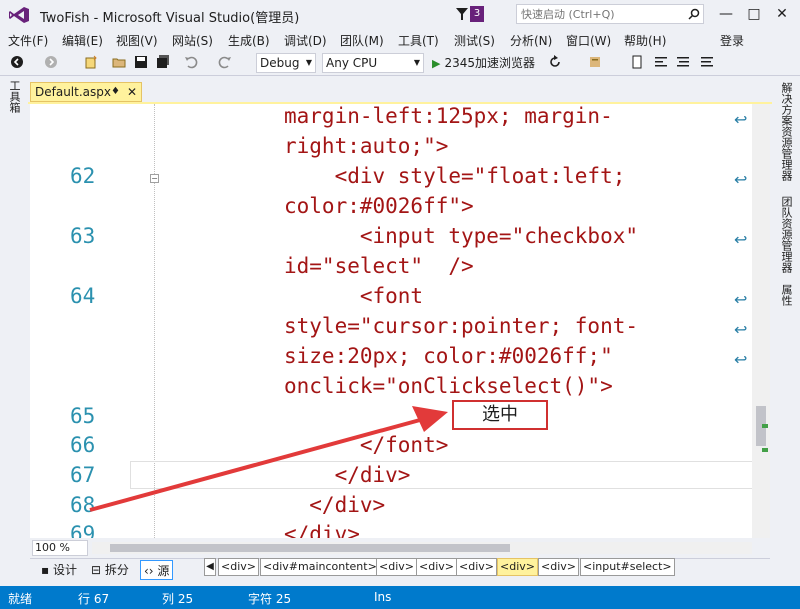  I want to click on open-file-icon, so click(119, 62).